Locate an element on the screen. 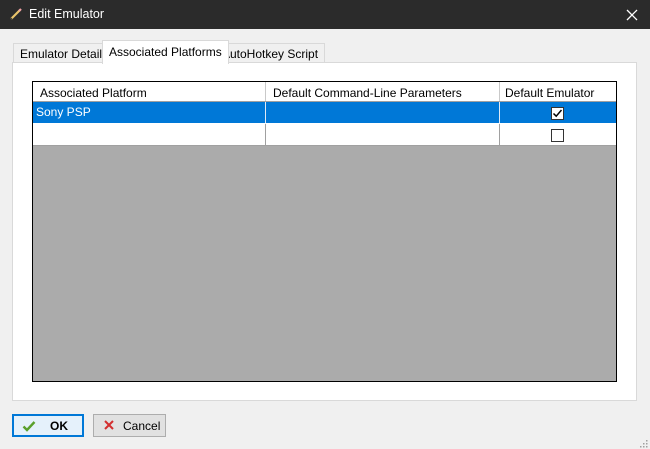 This screenshot has width=650, height=449. column-header-parameters: Default Command-Line Parameters is located at coordinates (383, 91).